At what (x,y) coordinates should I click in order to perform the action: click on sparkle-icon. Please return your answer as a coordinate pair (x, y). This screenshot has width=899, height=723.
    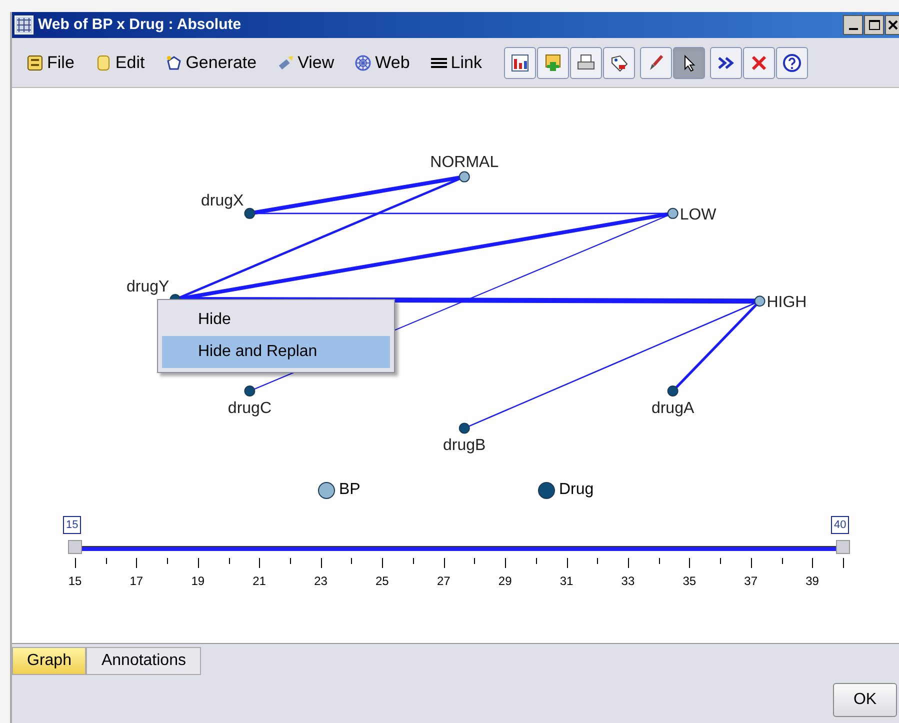
    Looking at the image, I should click on (173, 63).